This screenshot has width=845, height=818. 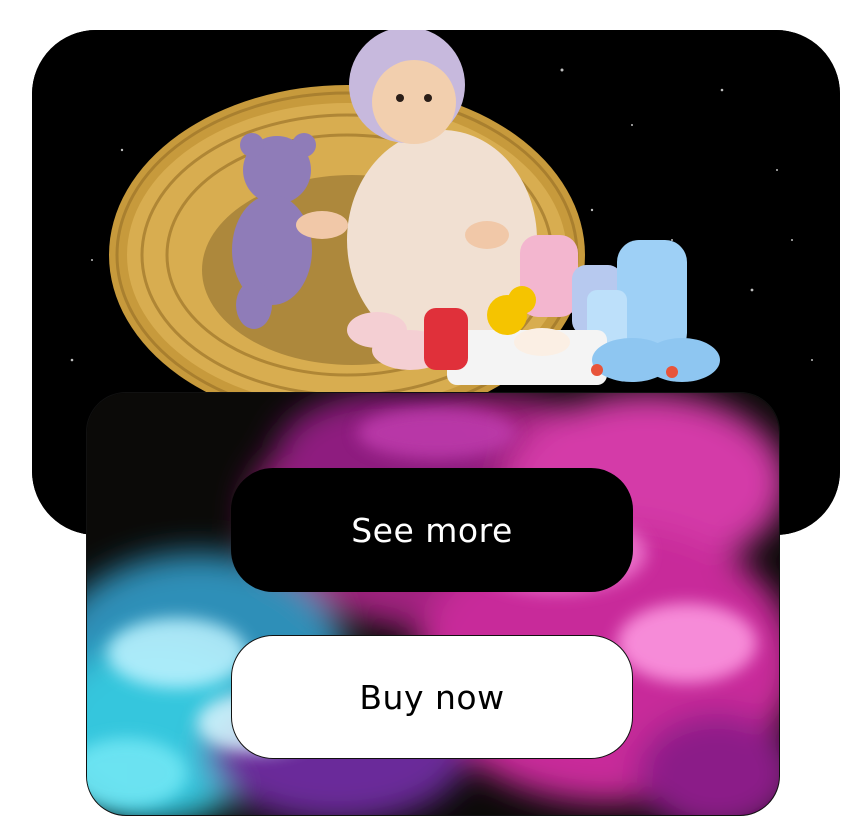 I want to click on buy-now-button: Buy now, so click(x=432, y=697).